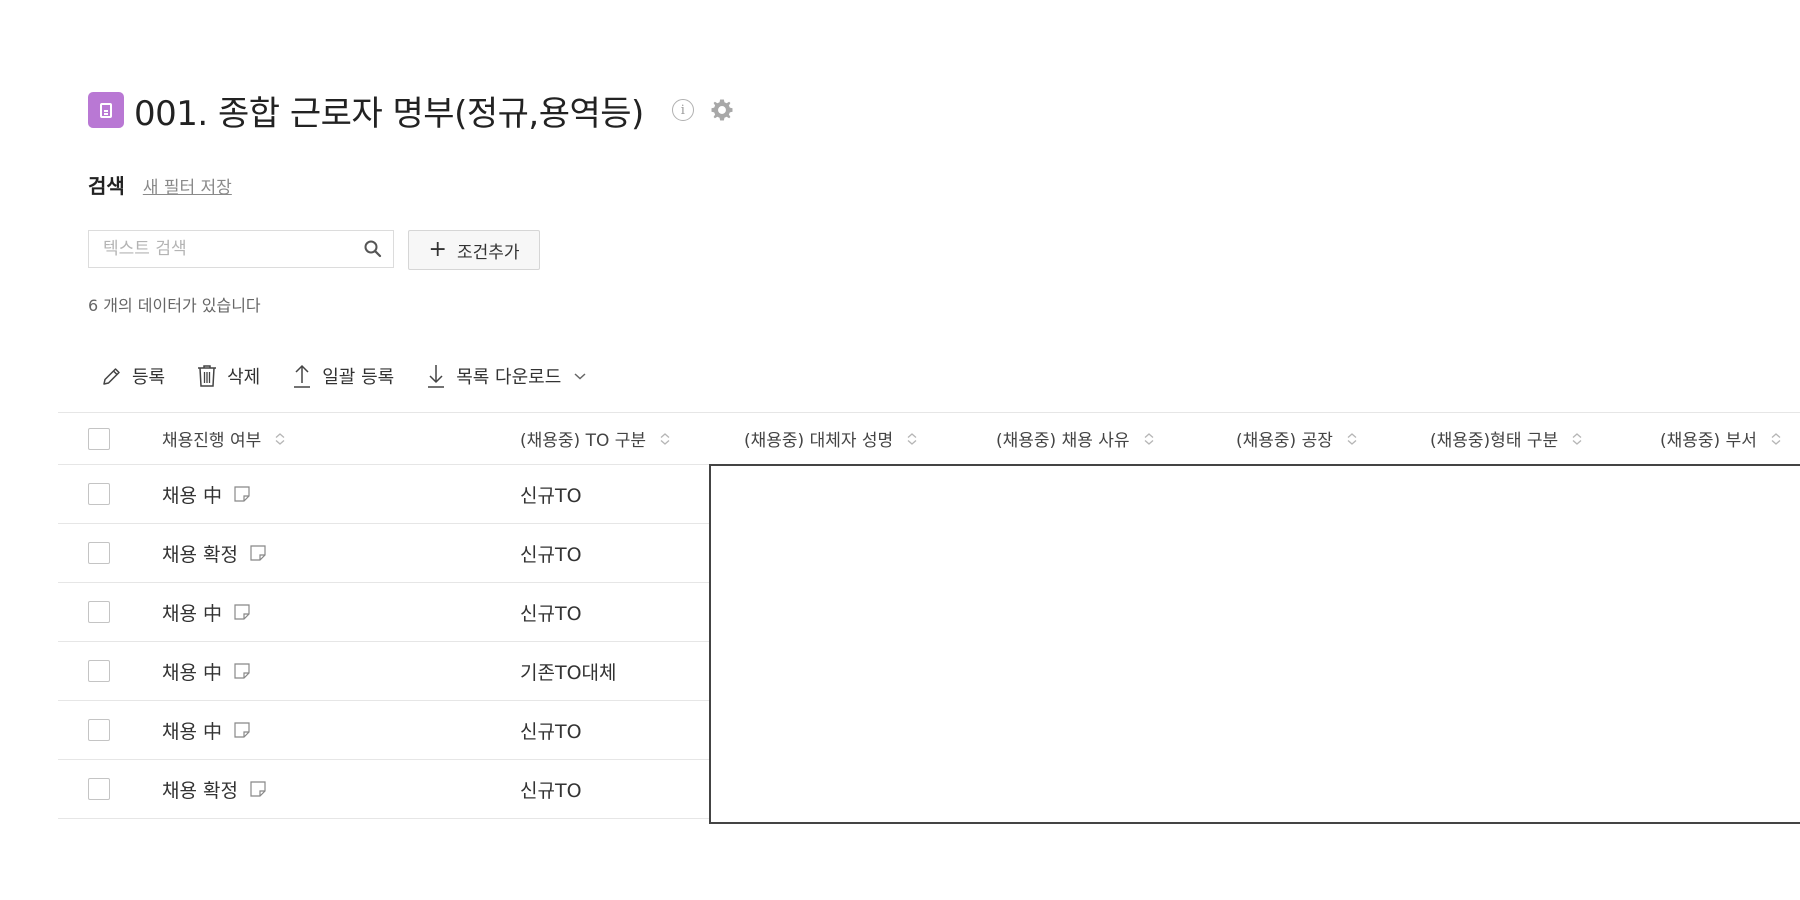 The height and width of the screenshot is (900, 1800). I want to click on app-sheet-icon, so click(106, 110).